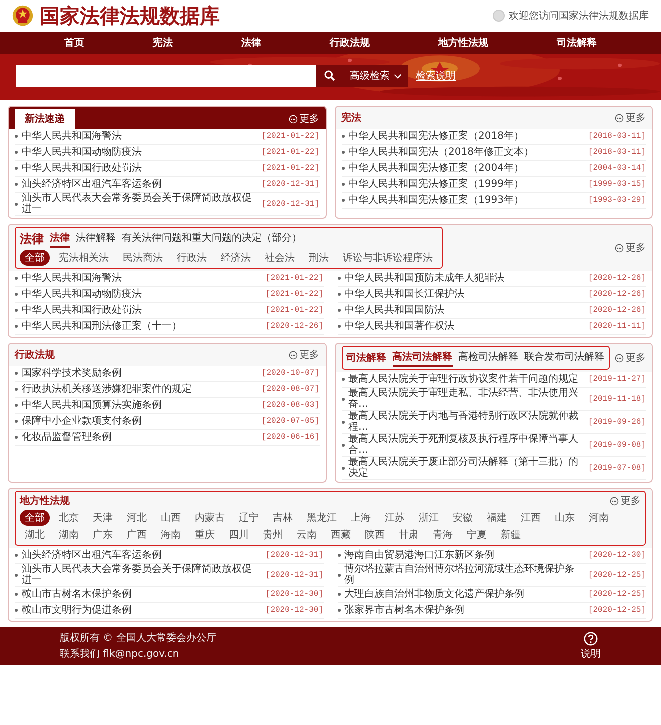  What do you see at coordinates (140, 421) in the screenshot?
I see `document-link: 保障中小企业款项支付条例` at bounding box center [140, 421].